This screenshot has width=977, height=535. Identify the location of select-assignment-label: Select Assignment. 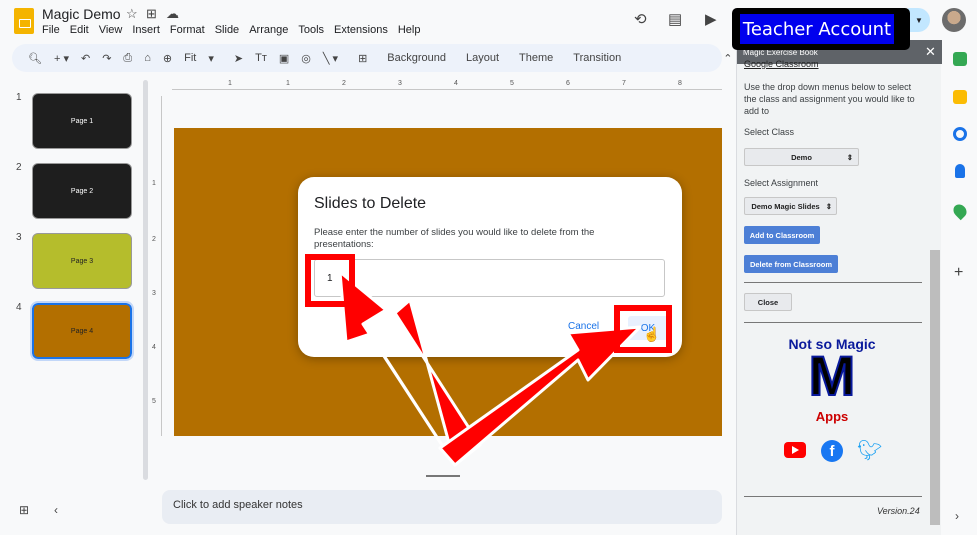
(781, 183).